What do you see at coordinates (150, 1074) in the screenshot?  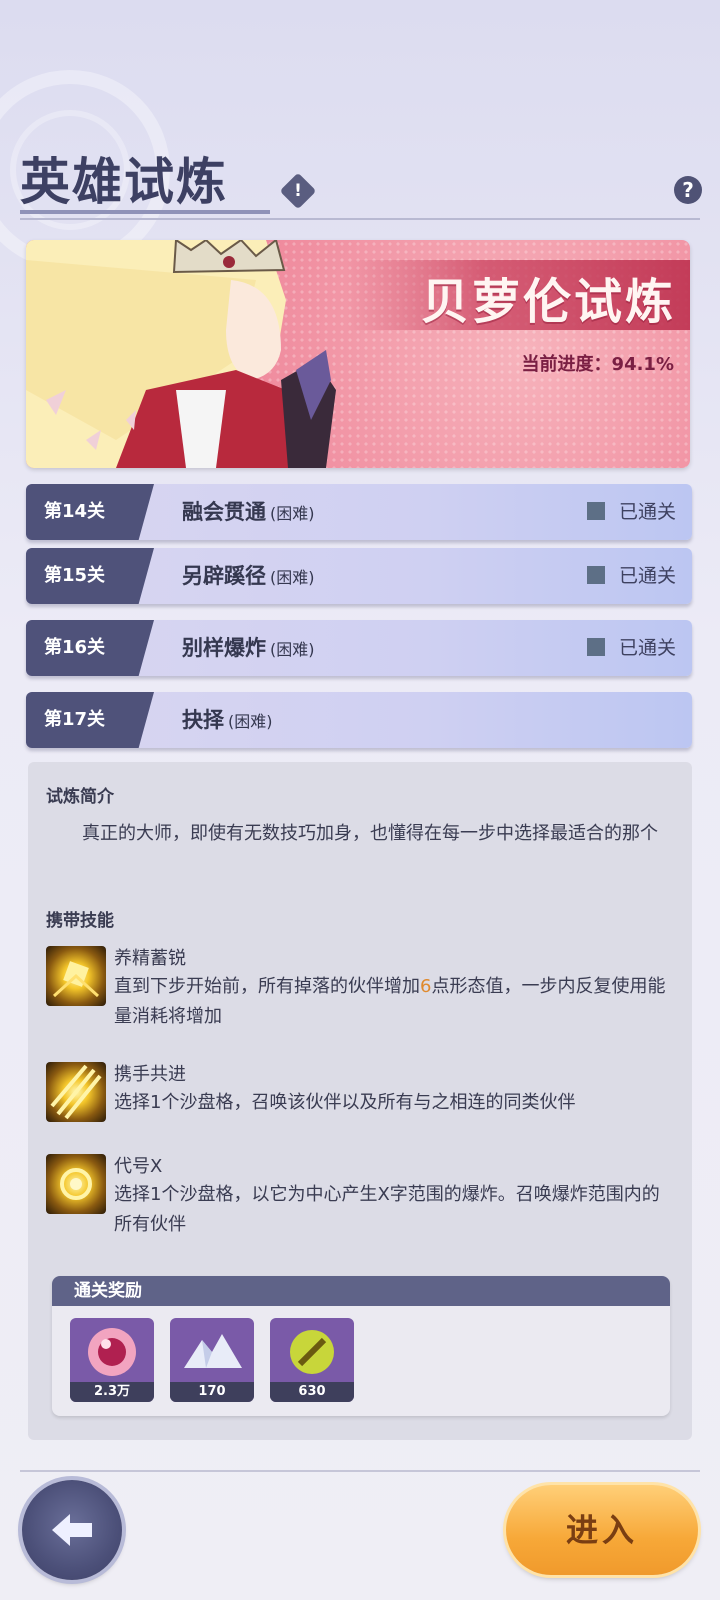 I see `skill-name: 携手共进` at bounding box center [150, 1074].